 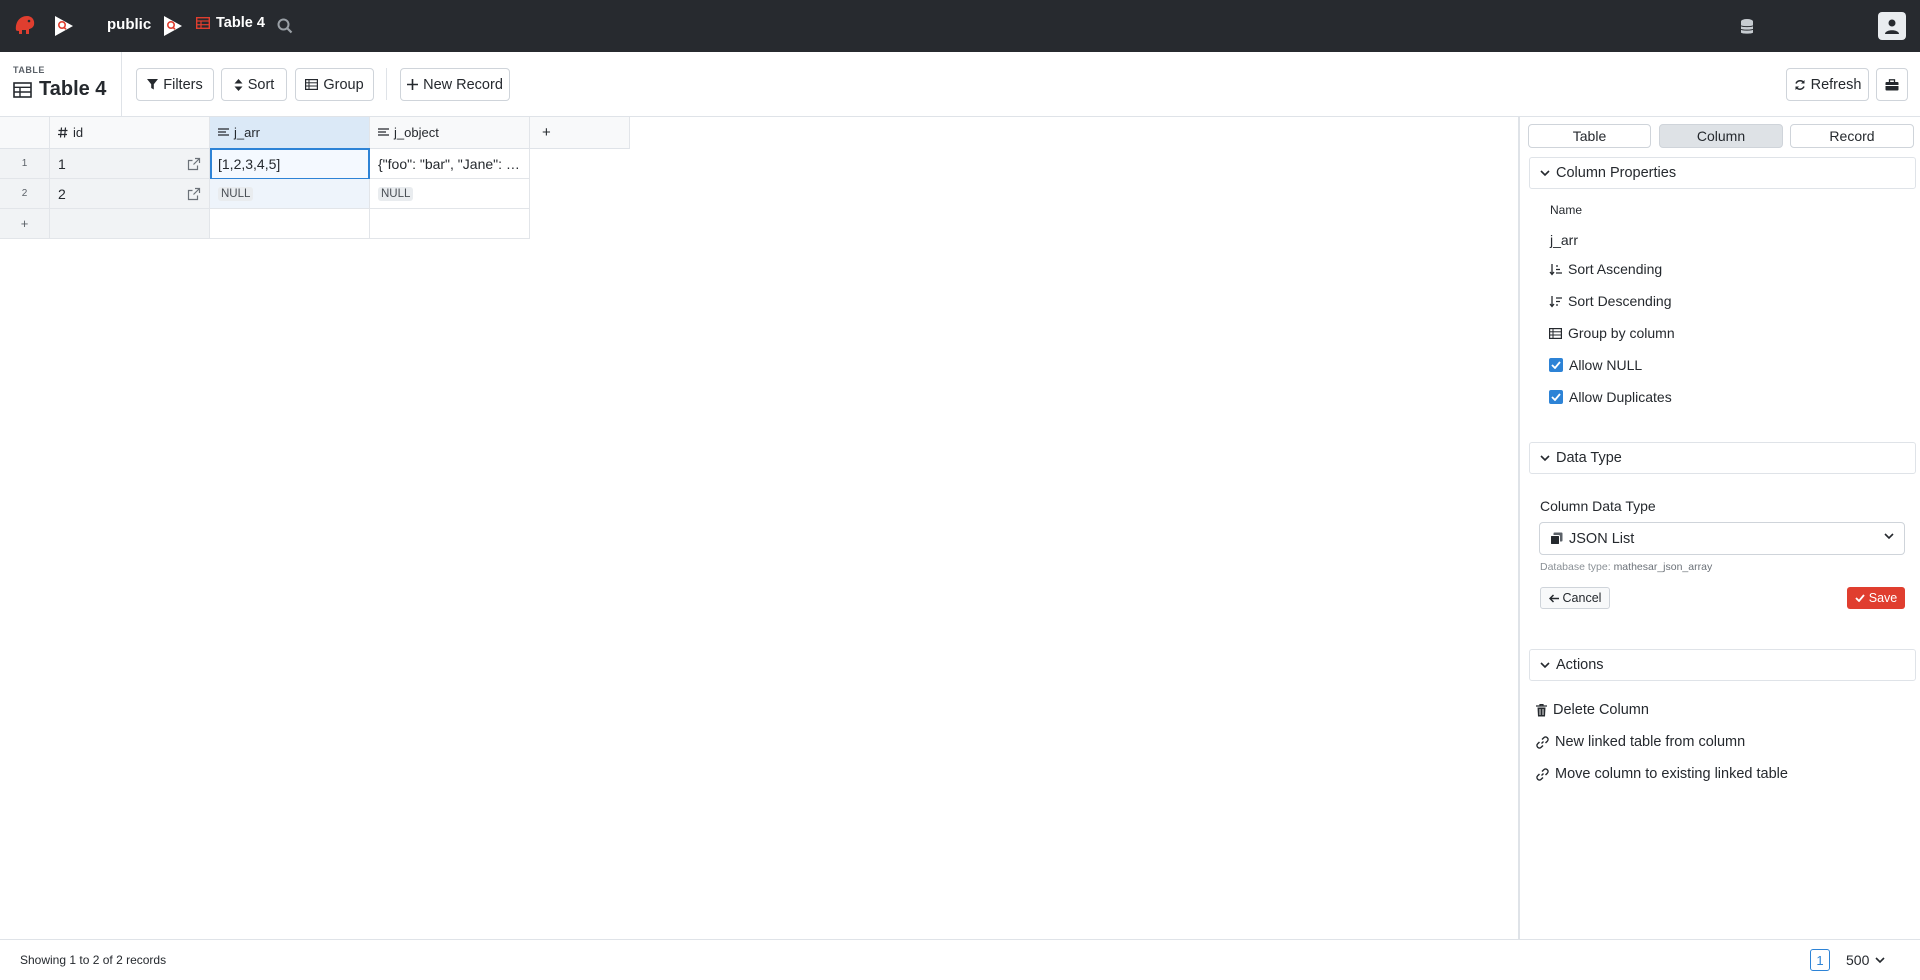 What do you see at coordinates (334, 84) in the screenshot?
I see `group-button: Group` at bounding box center [334, 84].